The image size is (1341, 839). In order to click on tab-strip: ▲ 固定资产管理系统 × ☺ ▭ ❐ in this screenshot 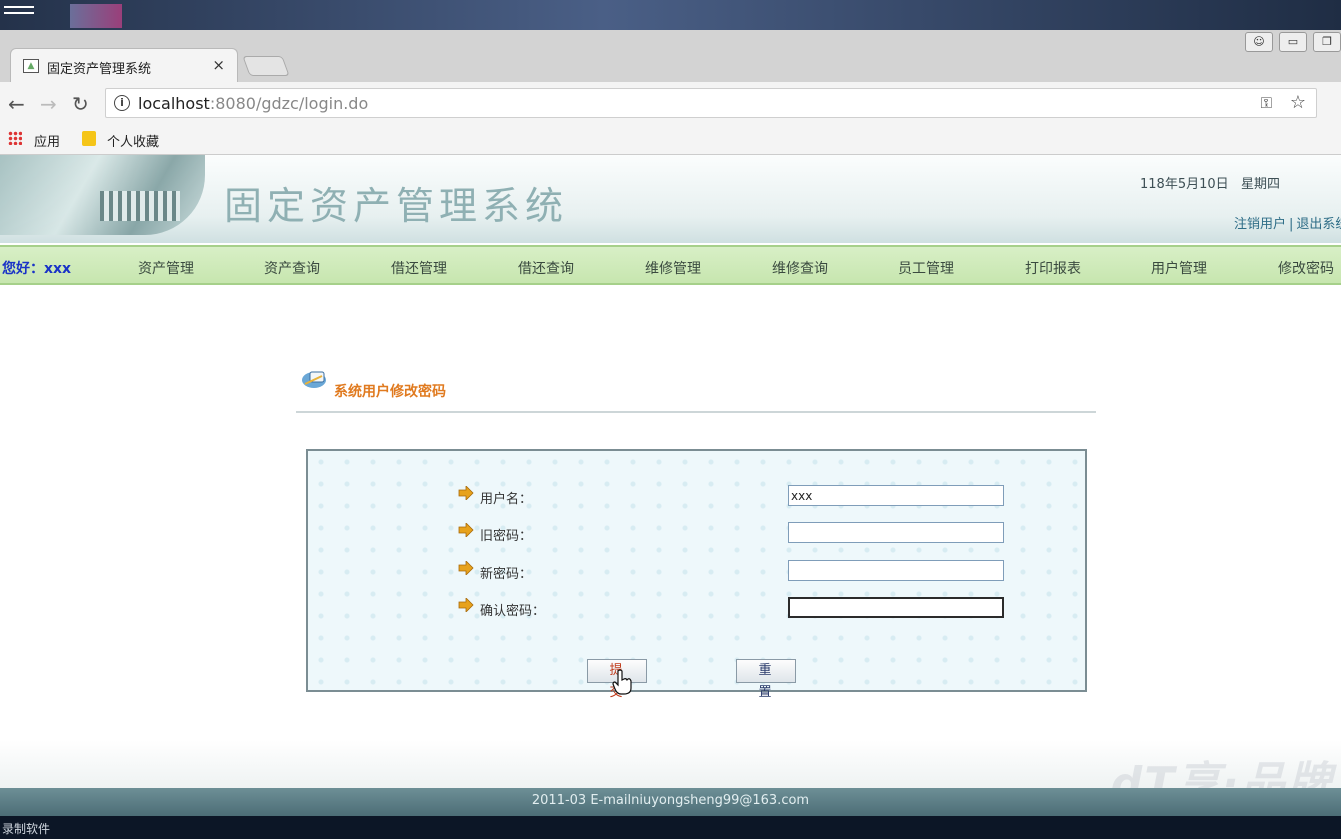, I will do `click(670, 56)`.